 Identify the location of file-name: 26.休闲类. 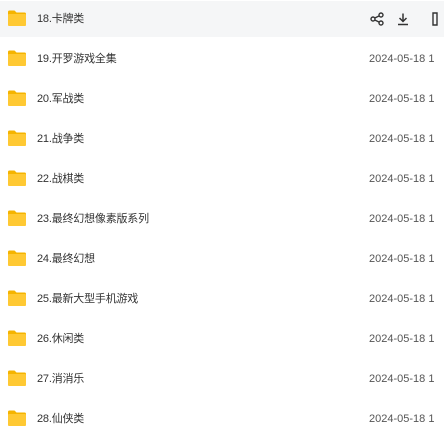
(60, 339).